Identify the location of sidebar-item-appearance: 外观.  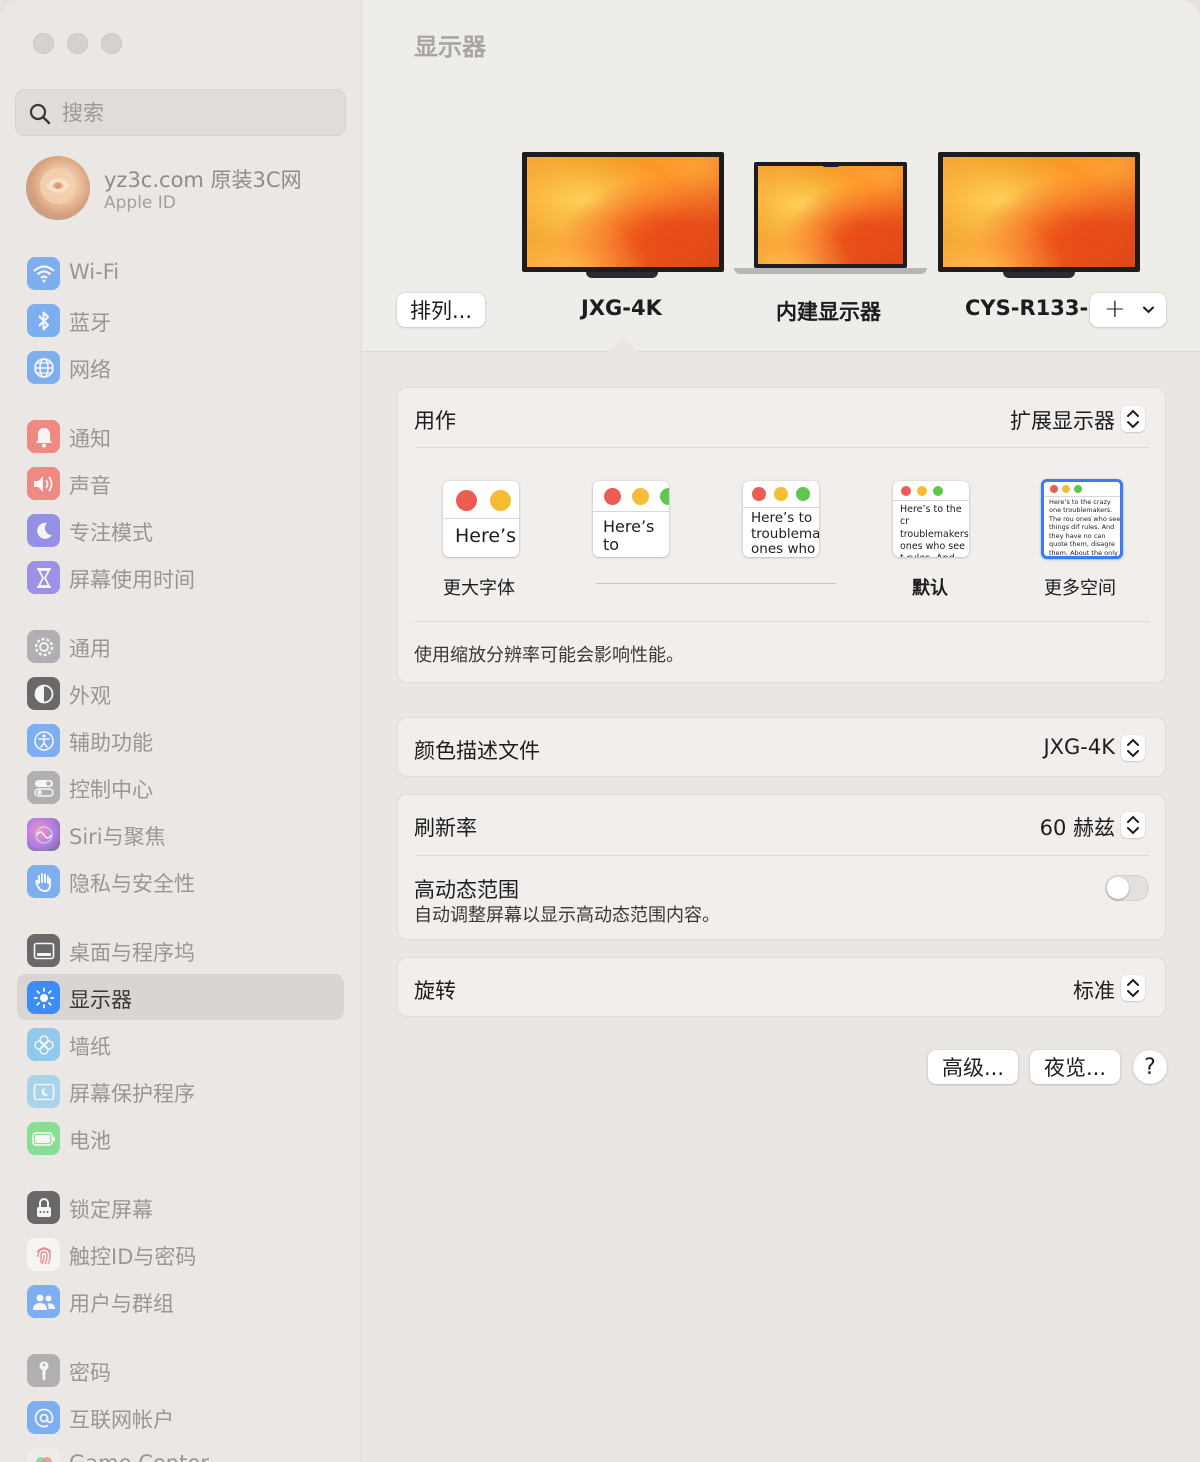
(180, 693).